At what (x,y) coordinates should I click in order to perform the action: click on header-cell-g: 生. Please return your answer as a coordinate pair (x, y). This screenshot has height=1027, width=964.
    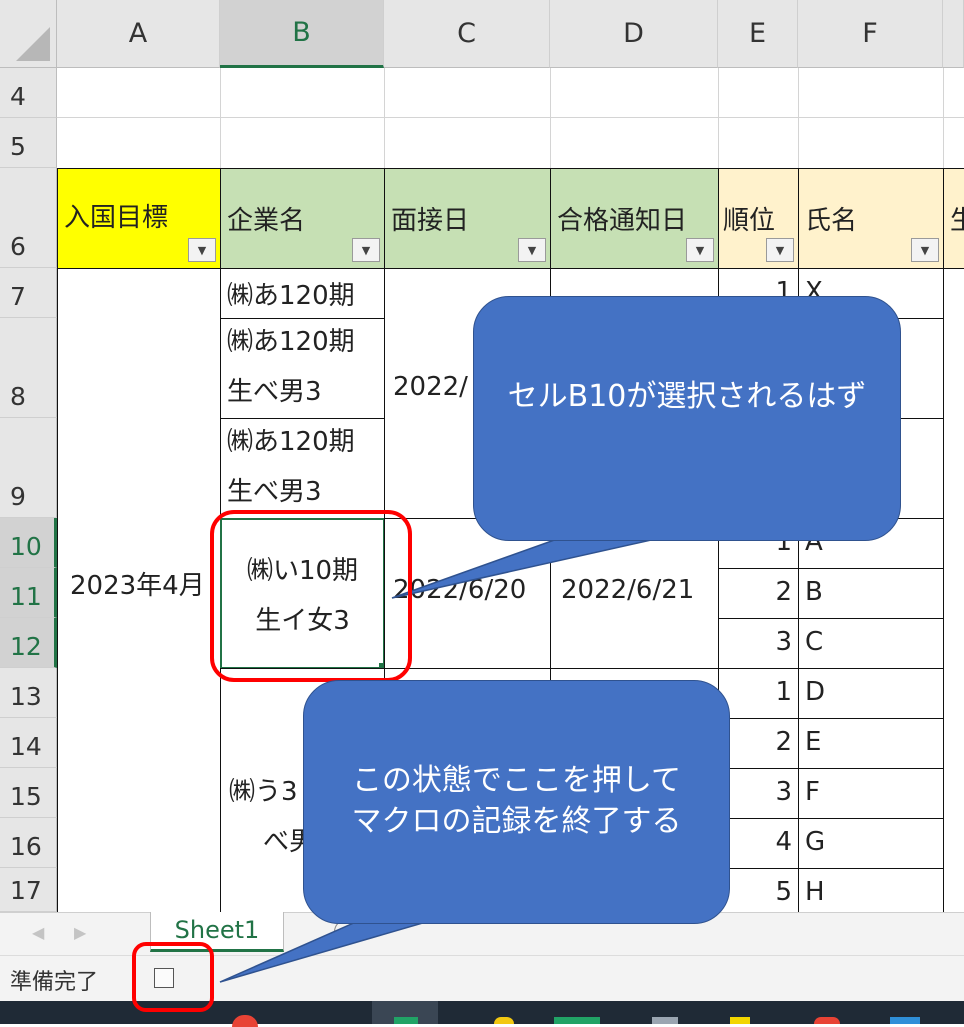
    Looking at the image, I should click on (953, 218).